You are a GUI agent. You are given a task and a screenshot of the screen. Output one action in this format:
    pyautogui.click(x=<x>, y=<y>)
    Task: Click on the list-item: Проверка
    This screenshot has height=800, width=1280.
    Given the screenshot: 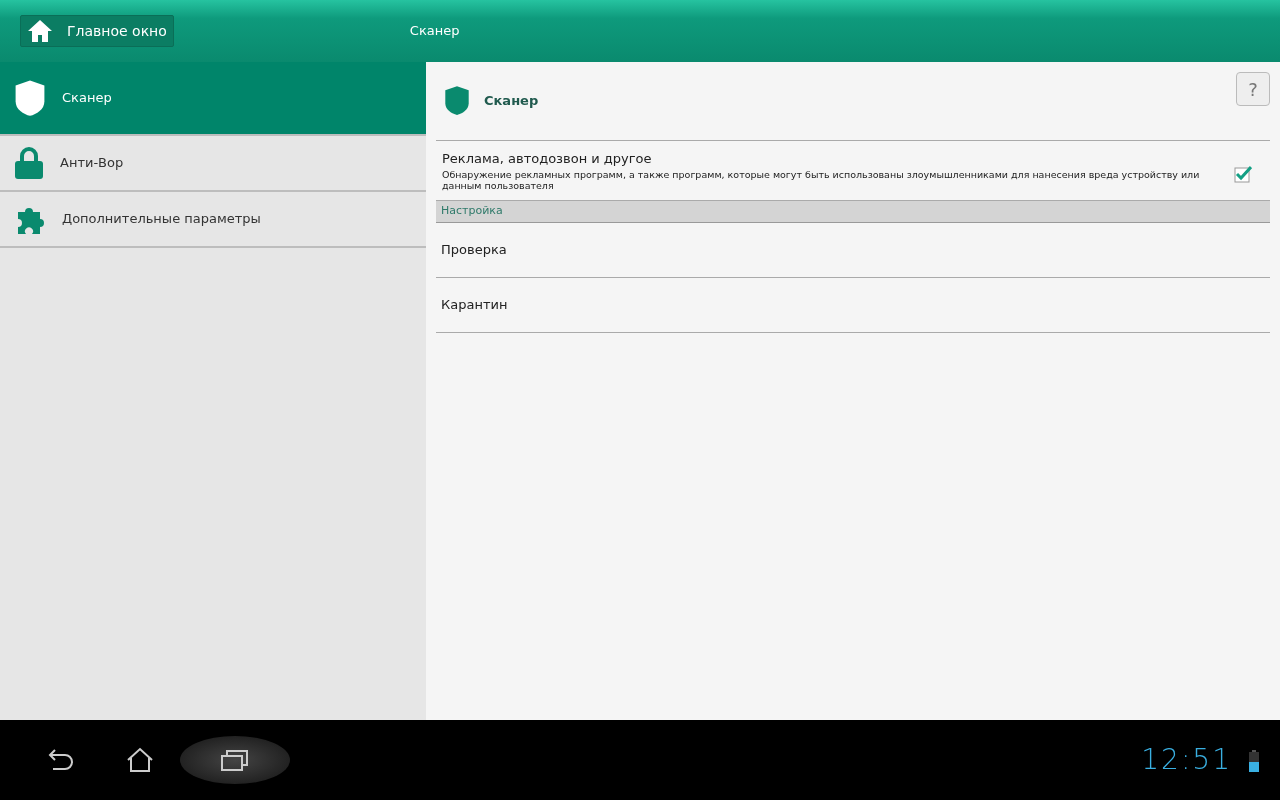 What is the action you would take?
    pyautogui.click(x=853, y=250)
    